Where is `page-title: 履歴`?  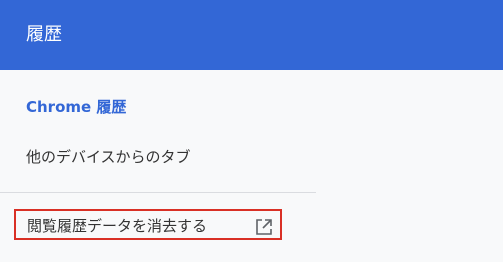
page-title: 履歴 is located at coordinates (44, 34).